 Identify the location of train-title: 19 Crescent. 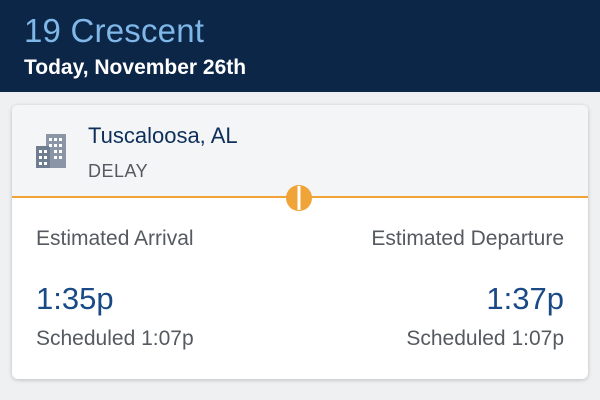
(114, 30).